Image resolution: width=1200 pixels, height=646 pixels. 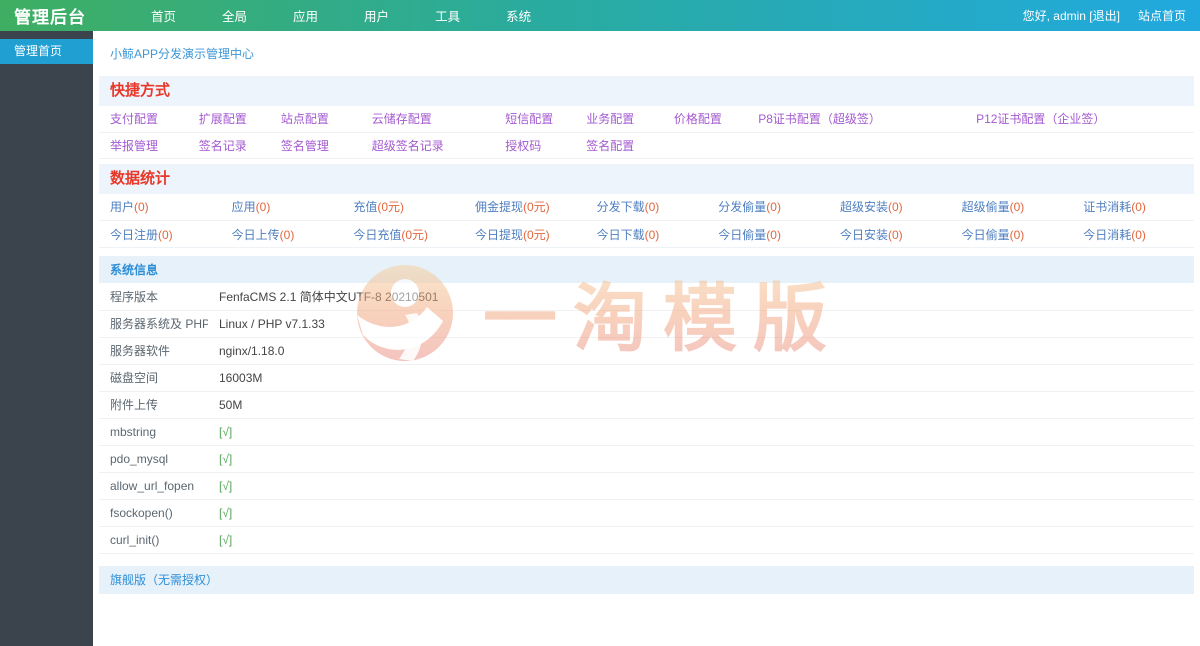 What do you see at coordinates (305, 119) in the screenshot?
I see `quick-link-site-config: 站点配置` at bounding box center [305, 119].